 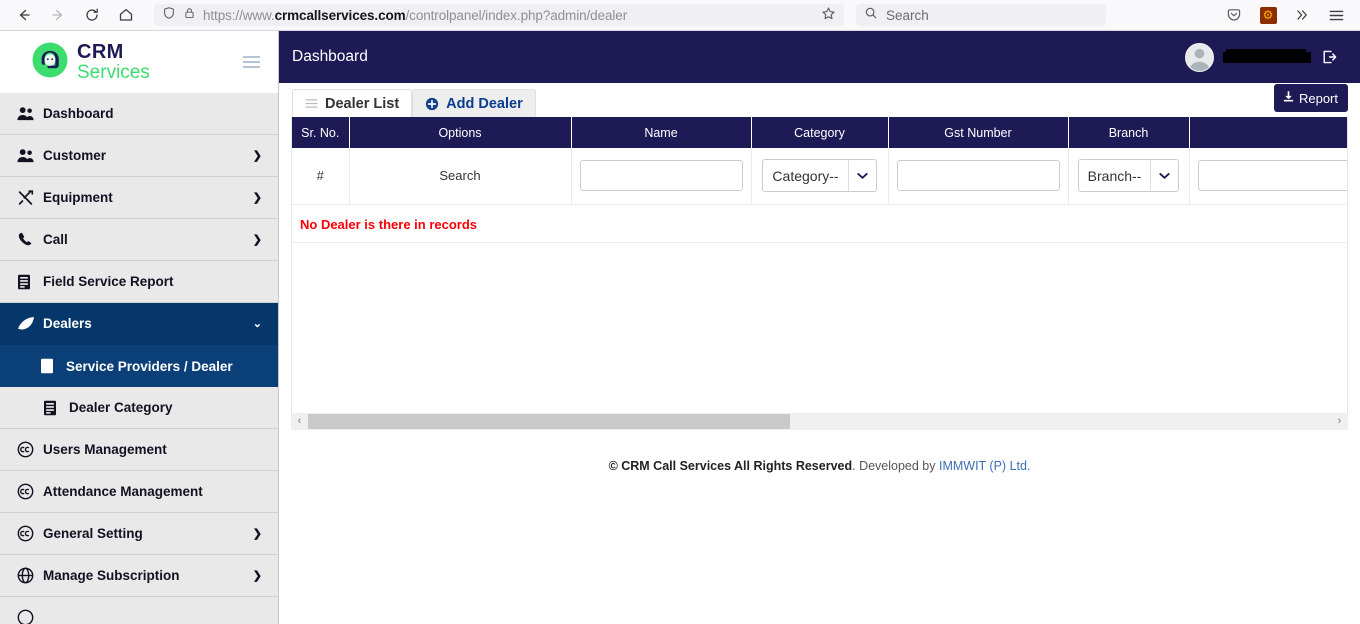 I want to click on search-input-gst-number, so click(x=978, y=176).